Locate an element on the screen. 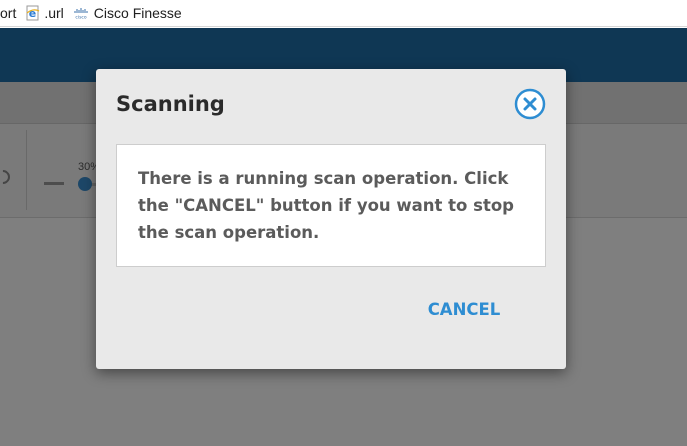 The height and width of the screenshot is (446, 687). cancel-button: CANCEL is located at coordinates (464, 310).